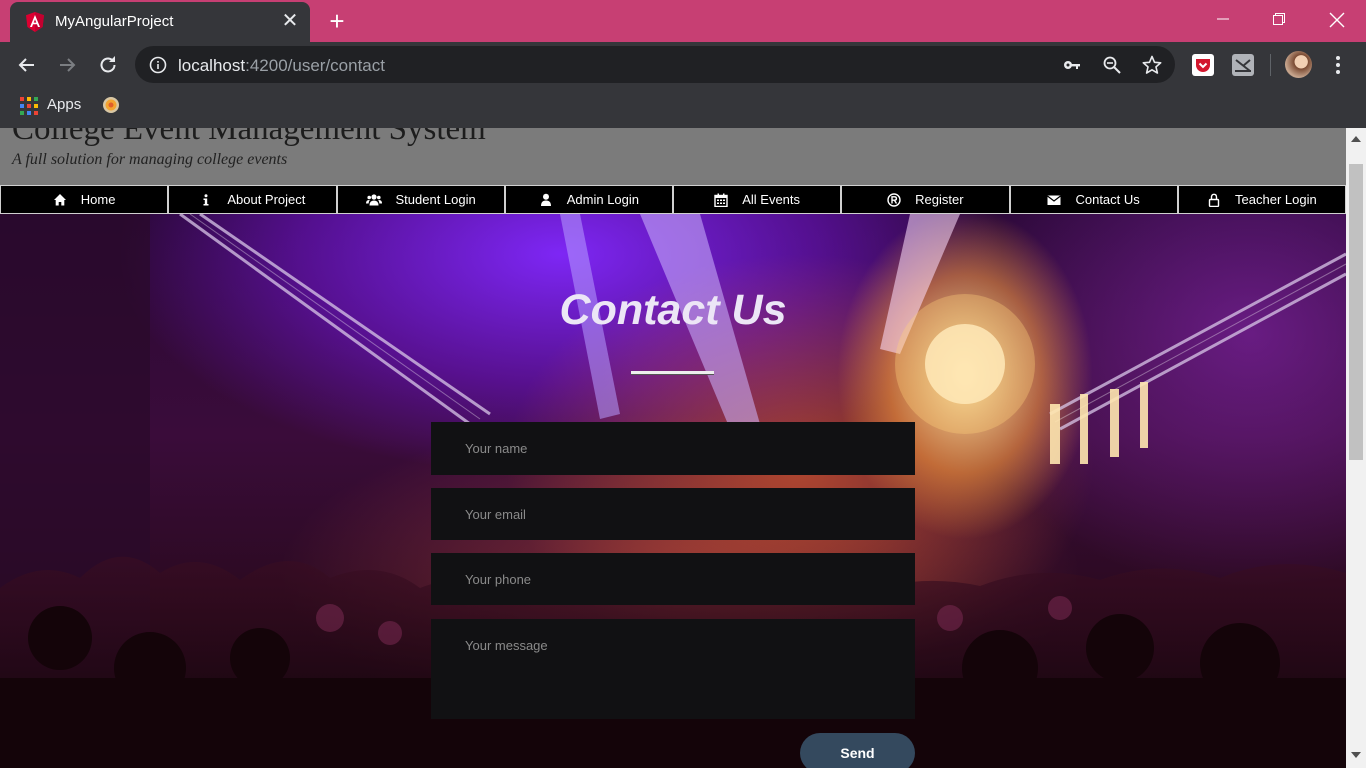 Image resolution: width=1366 pixels, height=768 pixels. I want to click on nav-all-events: All Events, so click(757, 199).